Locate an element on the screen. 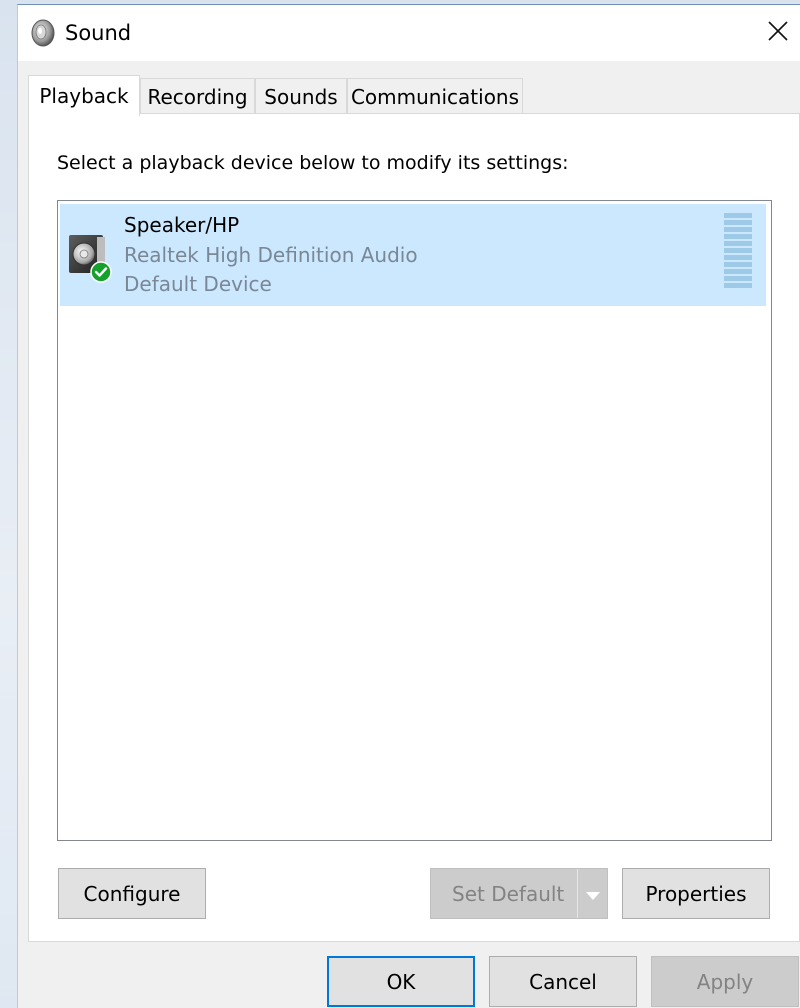  tab-communications: Communications is located at coordinates (435, 96).